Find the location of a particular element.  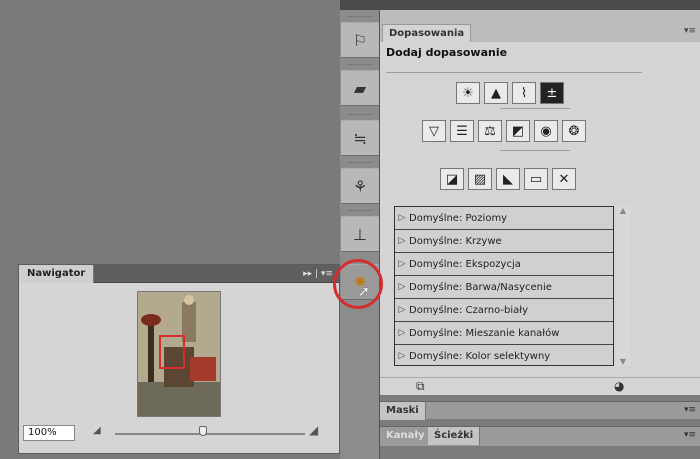

collapsed-panel-icons: ⚐ ▰ ≒ ⚘ ⊥ ✷ is located at coordinates (360, 234).